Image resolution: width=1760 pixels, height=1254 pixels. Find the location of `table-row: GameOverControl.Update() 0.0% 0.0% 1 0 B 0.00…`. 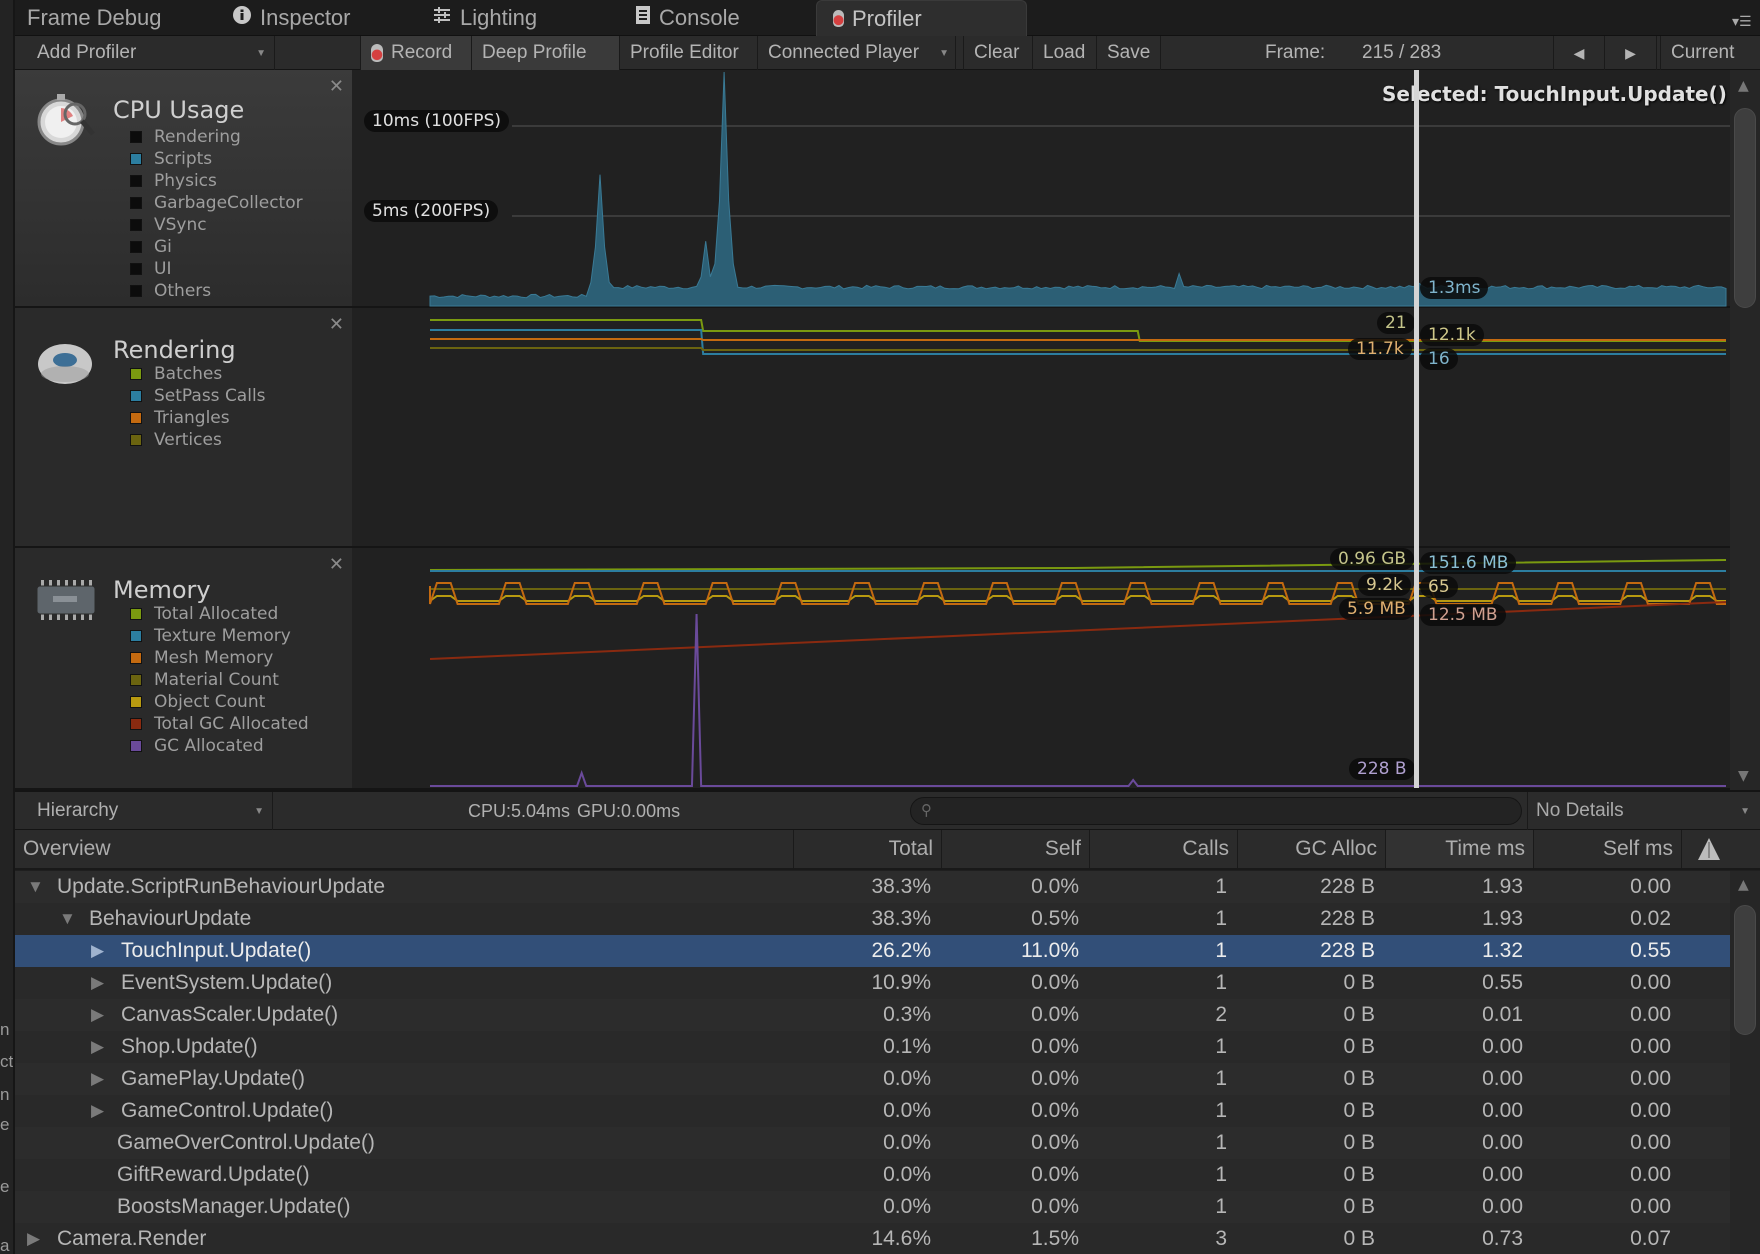

table-row: GameOverControl.Update() 0.0% 0.0% 1 0 B 0.00… is located at coordinates (872, 1143).